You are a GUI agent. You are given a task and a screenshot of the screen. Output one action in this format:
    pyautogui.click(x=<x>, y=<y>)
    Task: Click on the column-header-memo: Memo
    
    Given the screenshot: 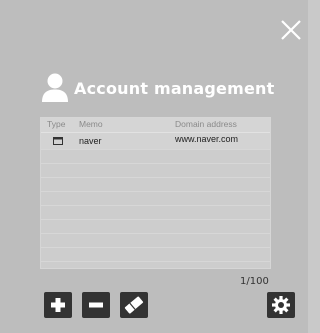 What is the action you would take?
    pyautogui.click(x=91, y=124)
    